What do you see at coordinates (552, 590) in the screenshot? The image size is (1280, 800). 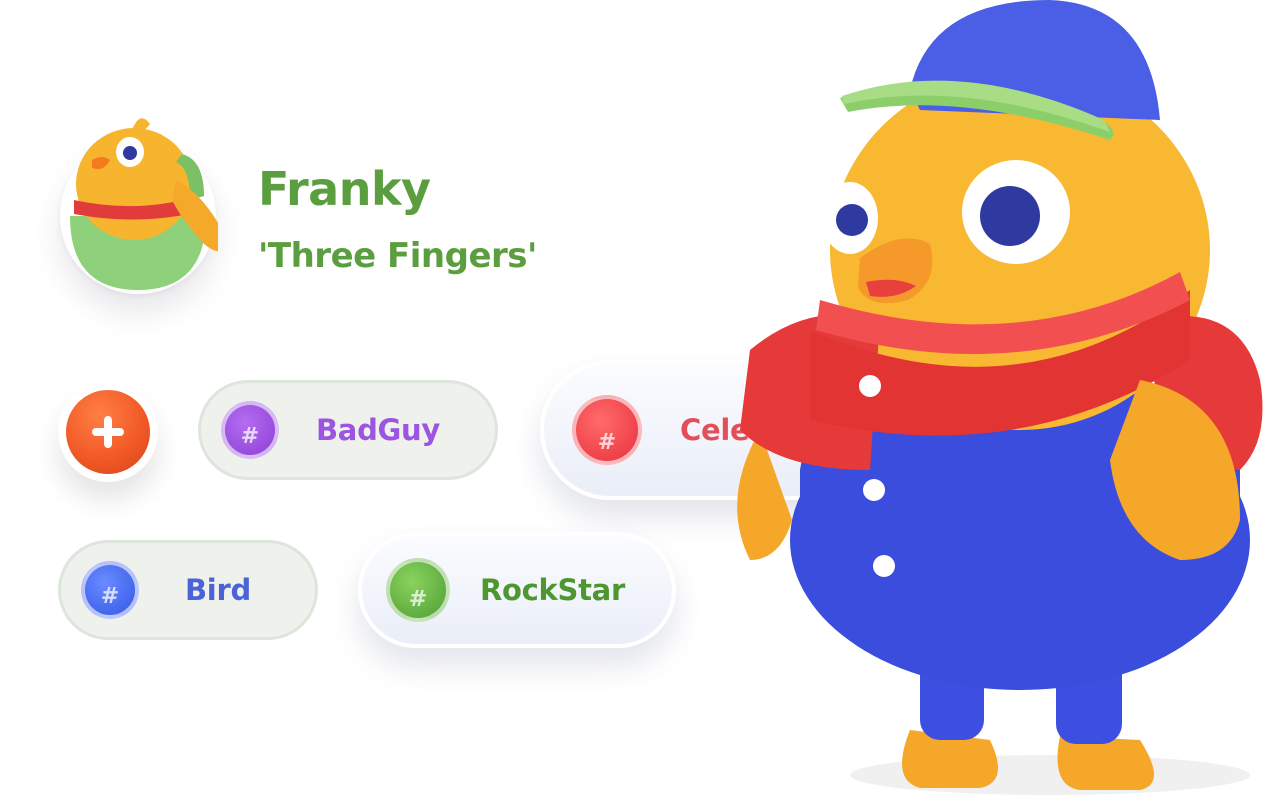 I see `tag-label: RockStar` at bounding box center [552, 590].